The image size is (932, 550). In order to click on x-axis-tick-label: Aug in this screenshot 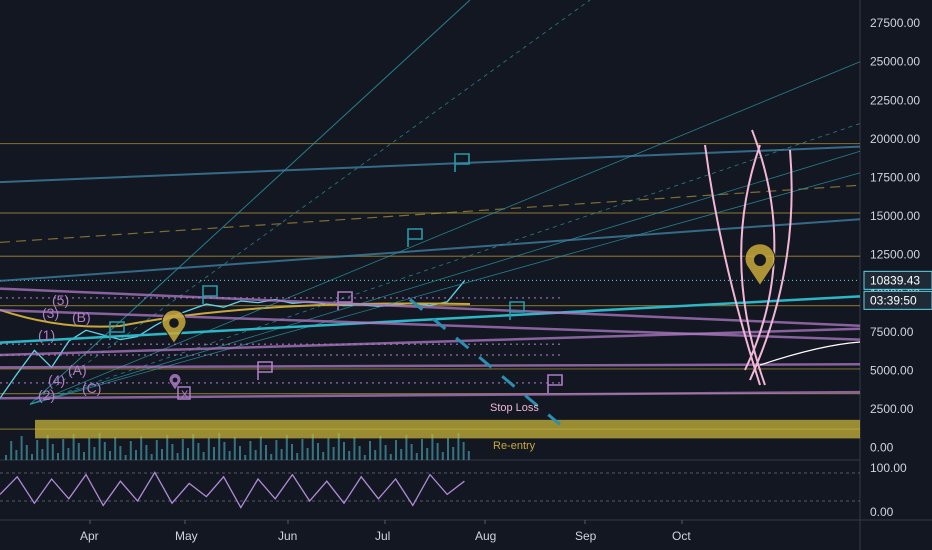, I will do `click(485, 536)`.